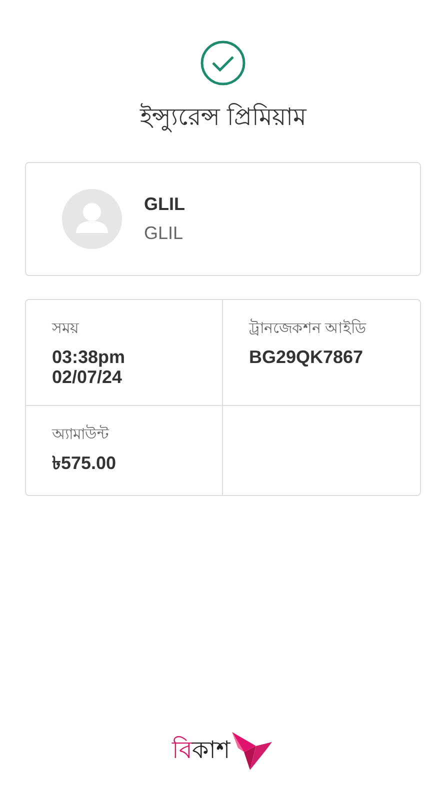 The height and width of the screenshot is (800, 446). What do you see at coordinates (84, 463) in the screenshot?
I see `detail-value: ৳575.00` at bounding box center [84, 463].